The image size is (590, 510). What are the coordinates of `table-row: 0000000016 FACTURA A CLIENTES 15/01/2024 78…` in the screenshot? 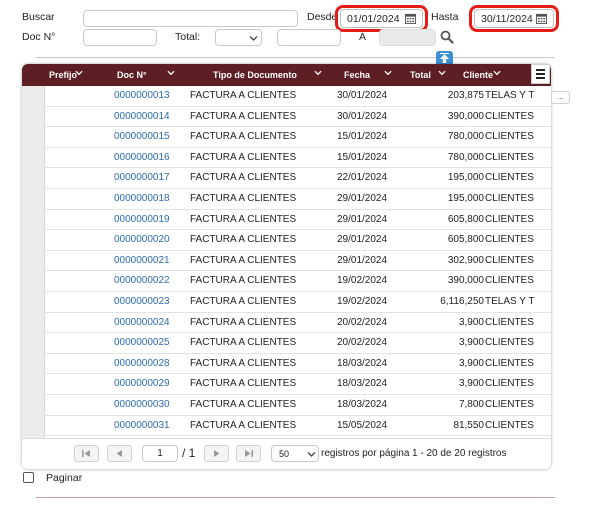 It's located at (297, 158).